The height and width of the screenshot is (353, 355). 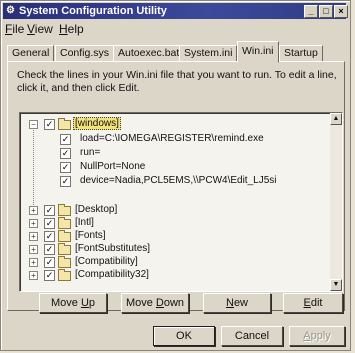 What do you see at coordinates (49, 249) in the screenshot?
I see `checkbox-fontsubstitutes: ✓` at bounding box center [49, 249].